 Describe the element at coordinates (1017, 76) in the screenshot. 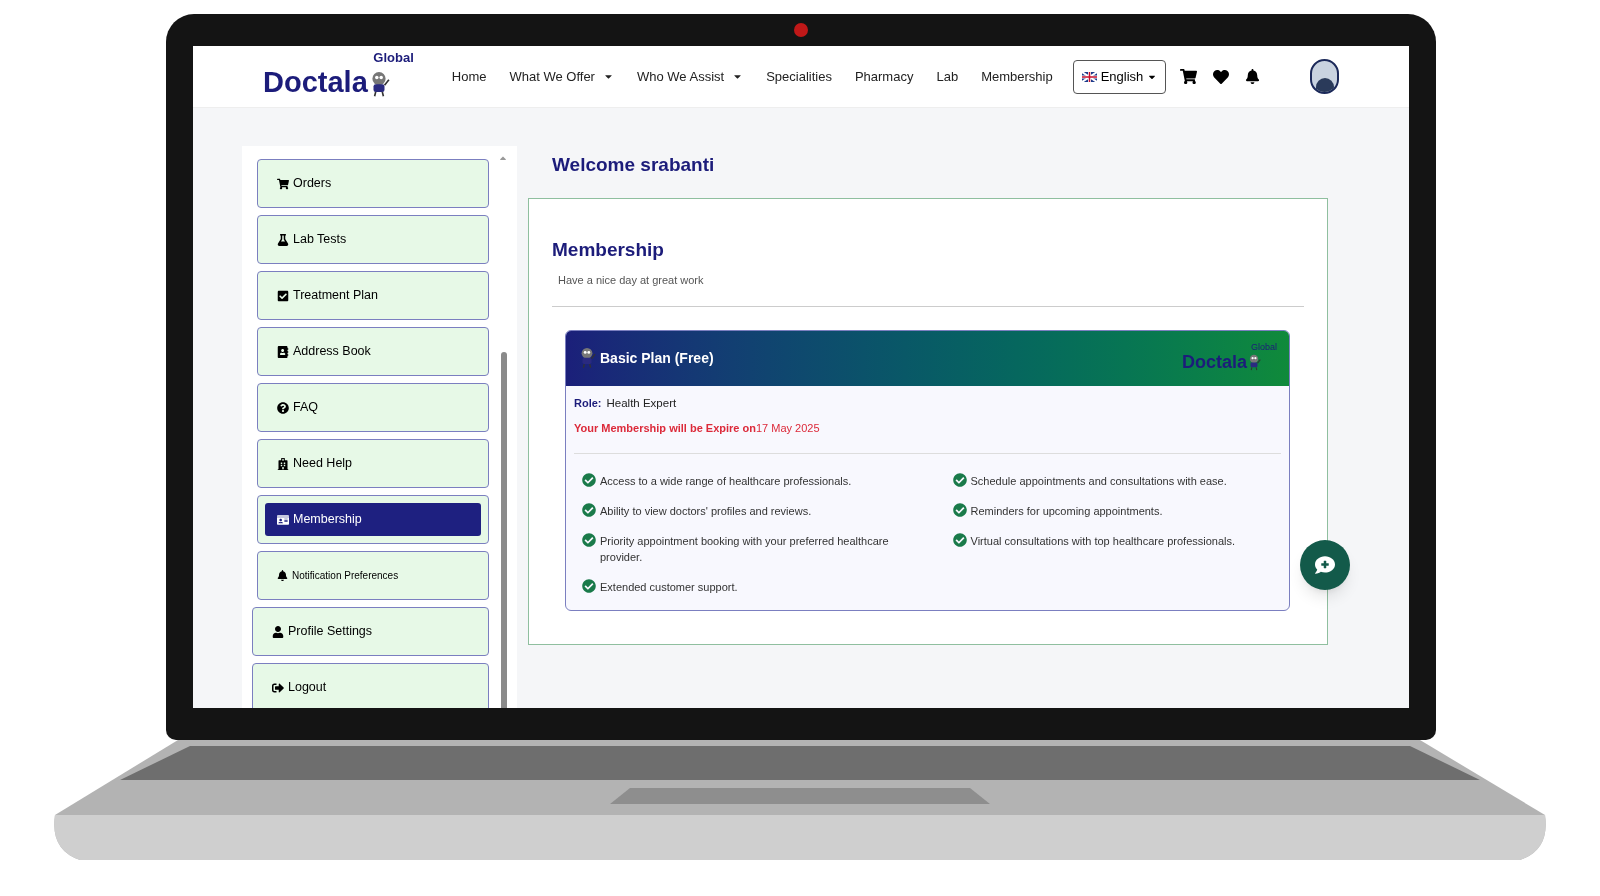

I see `nav-link: Membership` at that location.